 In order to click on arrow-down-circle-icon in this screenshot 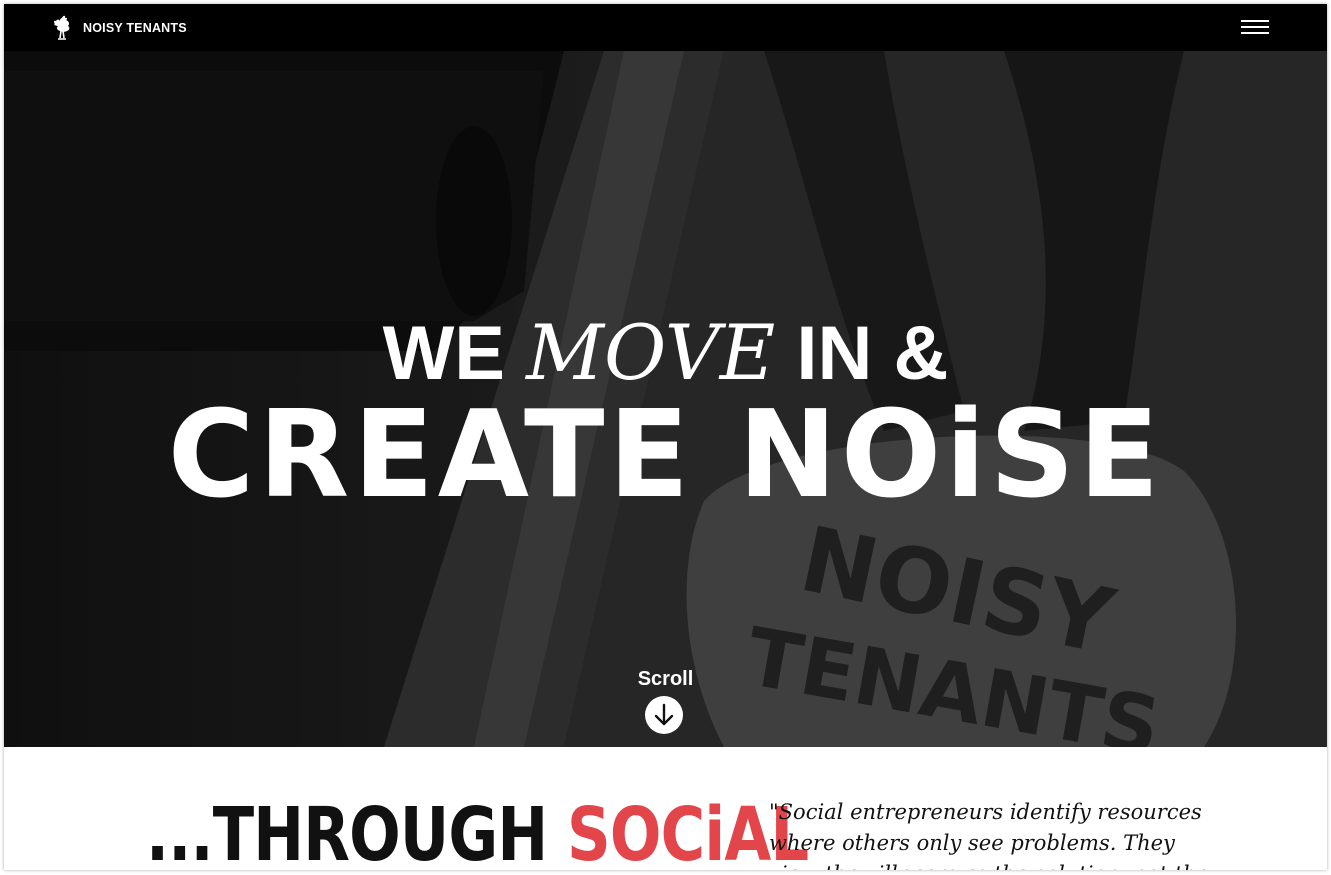, I will do `click(664, 714)`.